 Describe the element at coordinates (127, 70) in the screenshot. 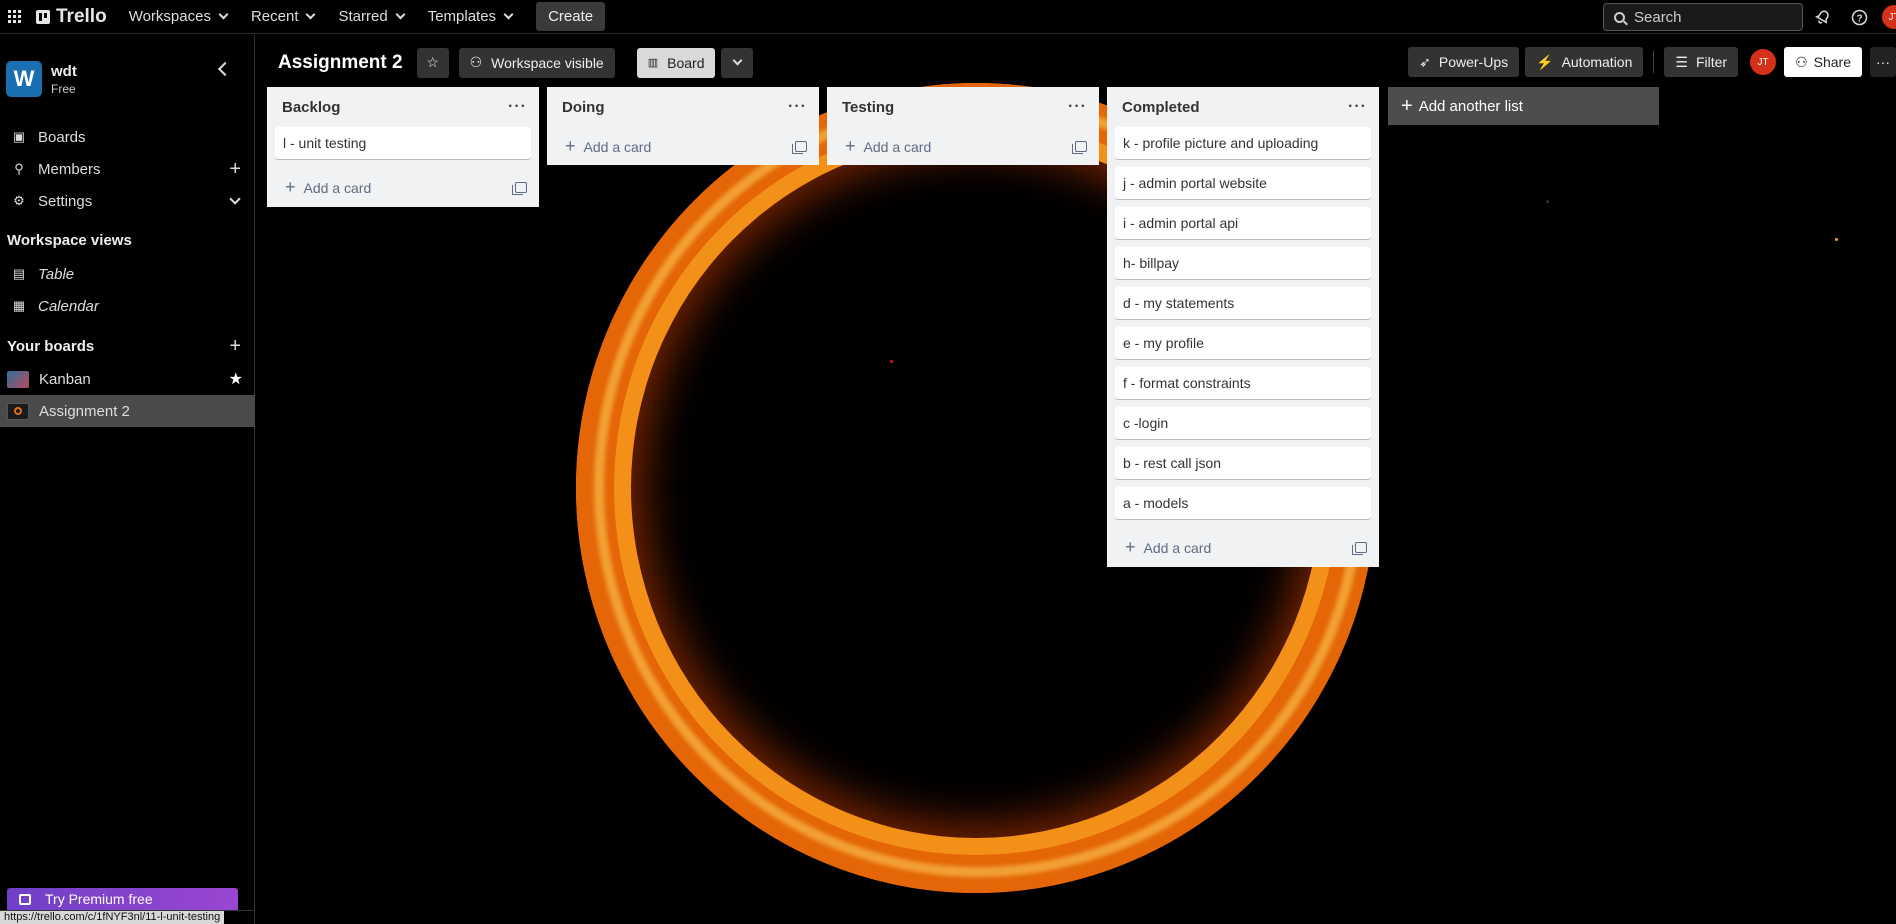

I see `workspace-header: W wdt Free` at that location.